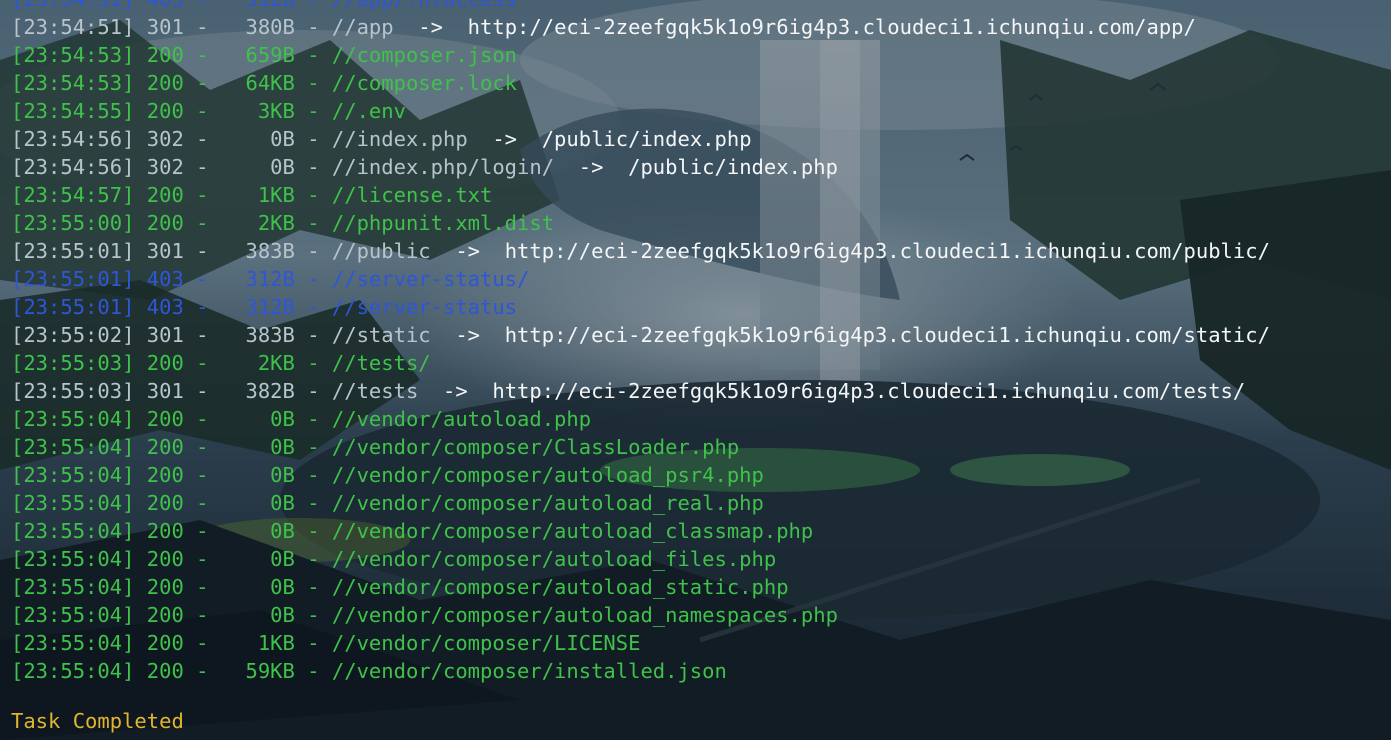 This screenshot has width=1391, height=740. I want to click on log-entry-text: [23:54:55] 200 - 3KB - //.env, so click(208, 111).